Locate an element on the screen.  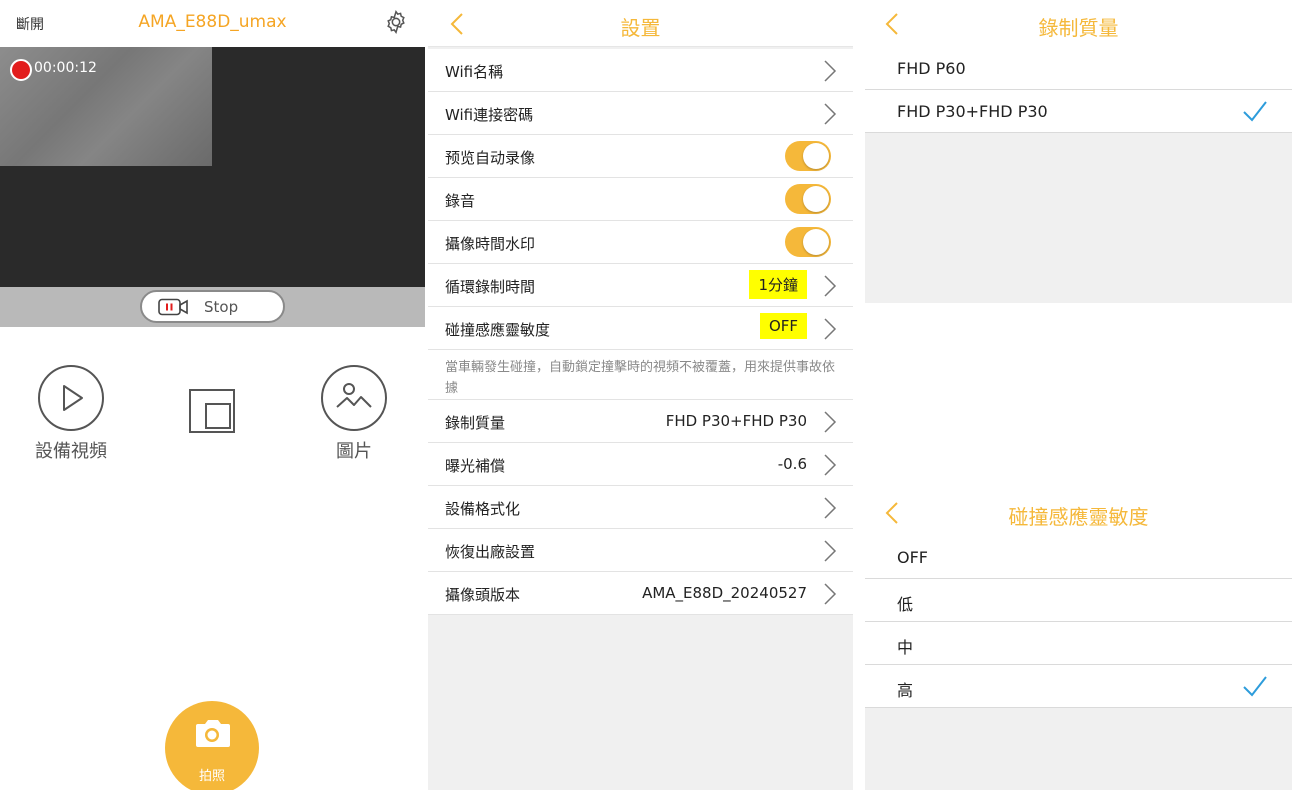
camera-icon is located at coordinates (213, 733).